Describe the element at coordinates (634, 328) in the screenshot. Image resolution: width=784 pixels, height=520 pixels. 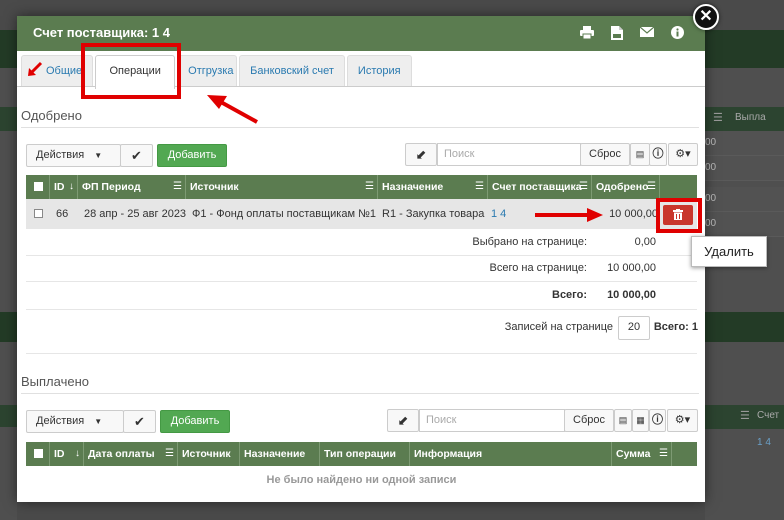
I see `records-per-page-input: 20` at that location.